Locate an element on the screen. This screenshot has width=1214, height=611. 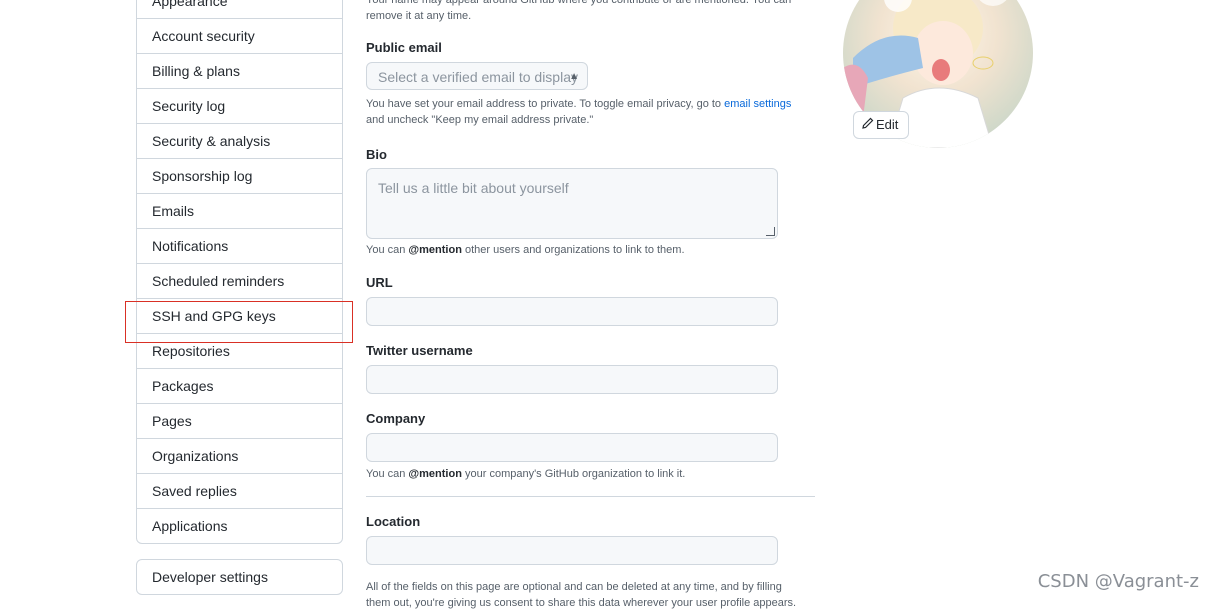
sidebar-item-emails: Emails is located at coordinates (239, 210).